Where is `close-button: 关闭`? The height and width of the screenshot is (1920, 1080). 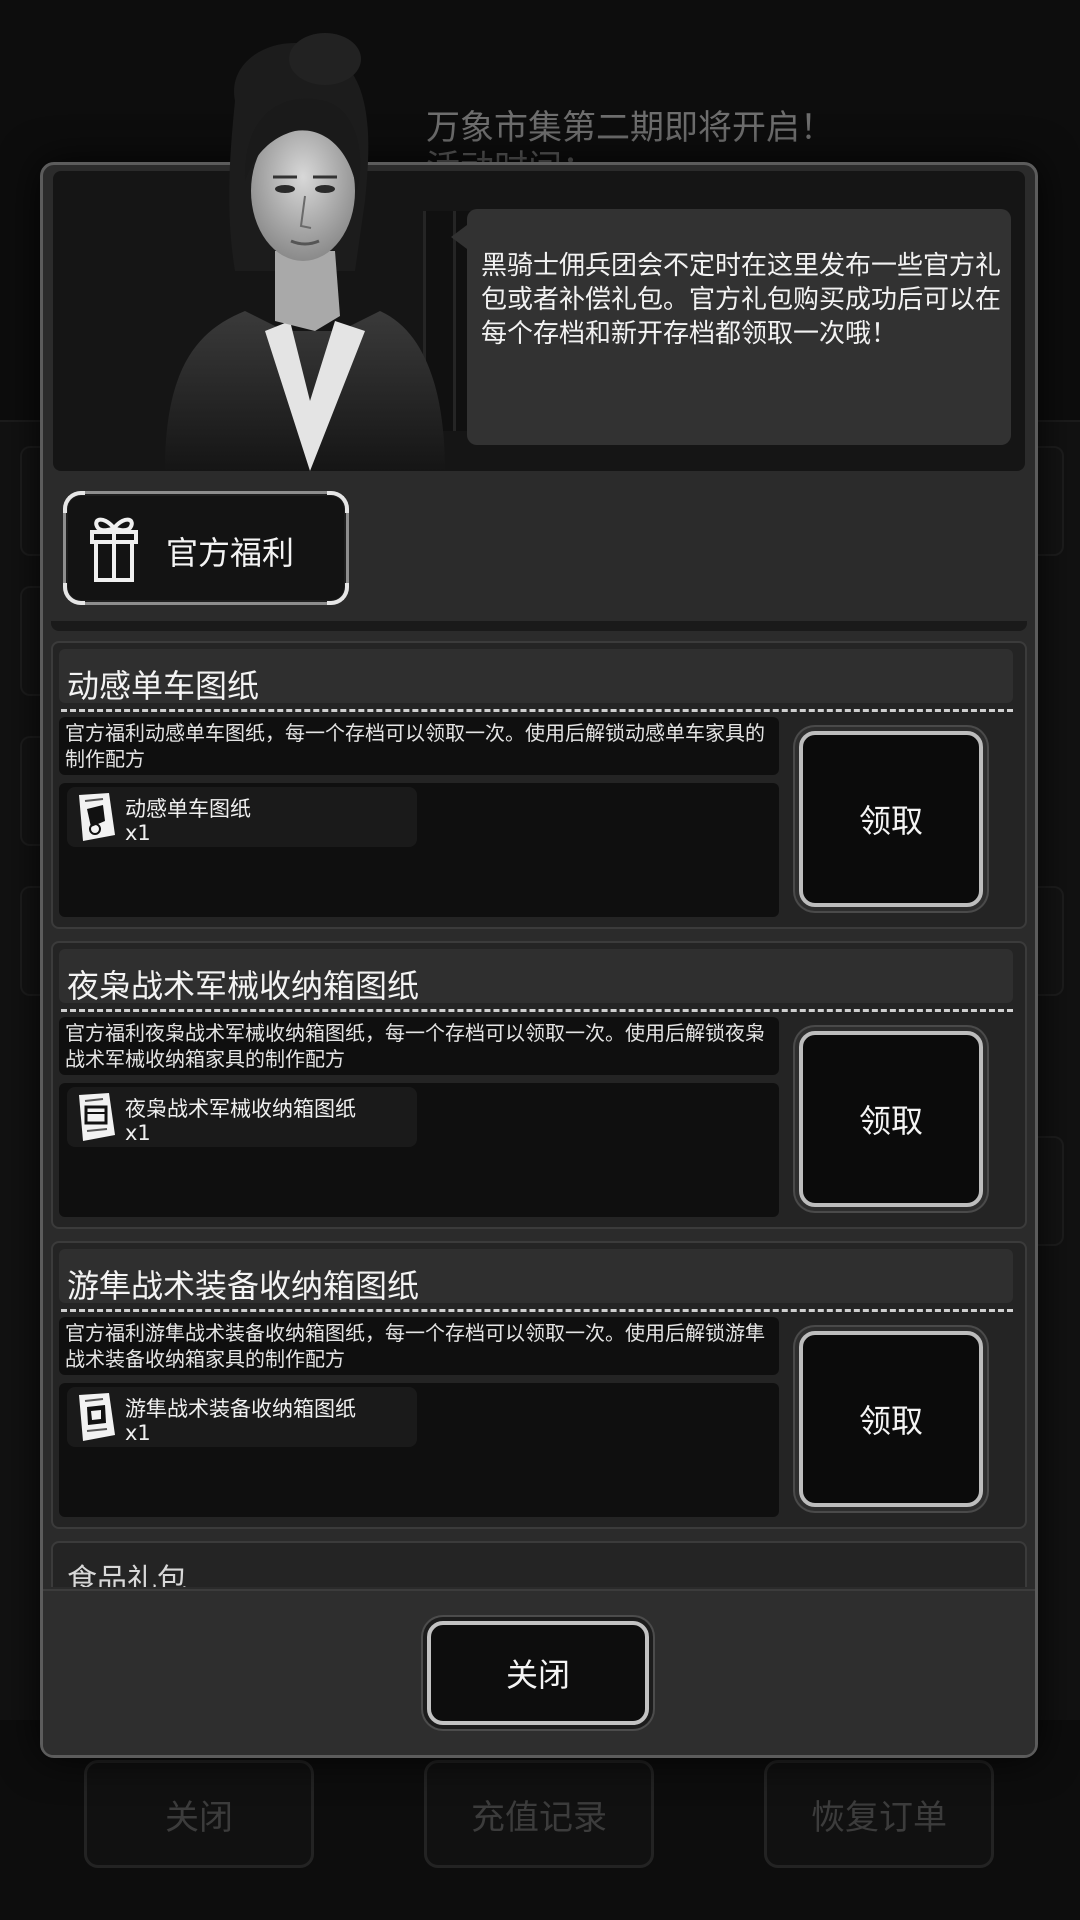
close-button: 关闭 is located at coordinates (538, 1673).